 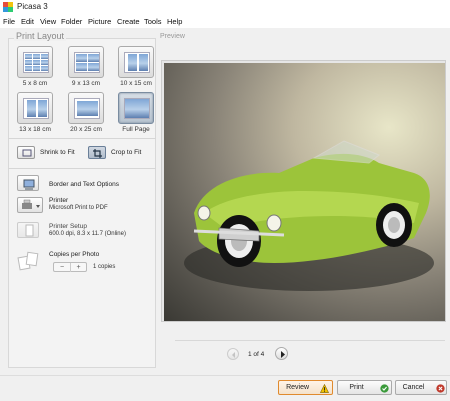 I want to click on layout-10x15-icon, so click(x=137, y=62).